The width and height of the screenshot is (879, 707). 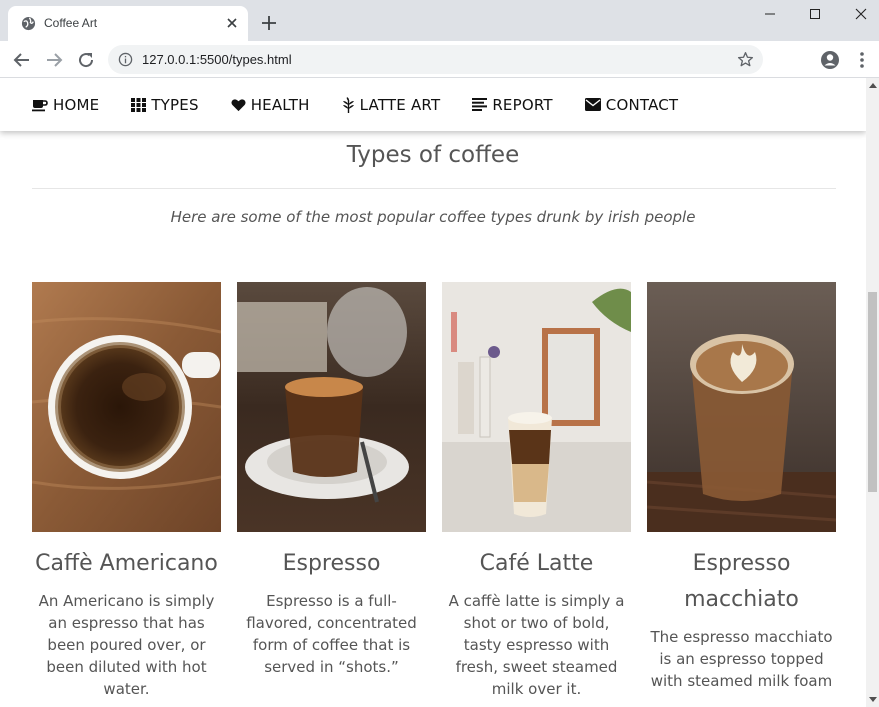 I want to click on nav-label: LATTE ART, so click(x=400, y=104).